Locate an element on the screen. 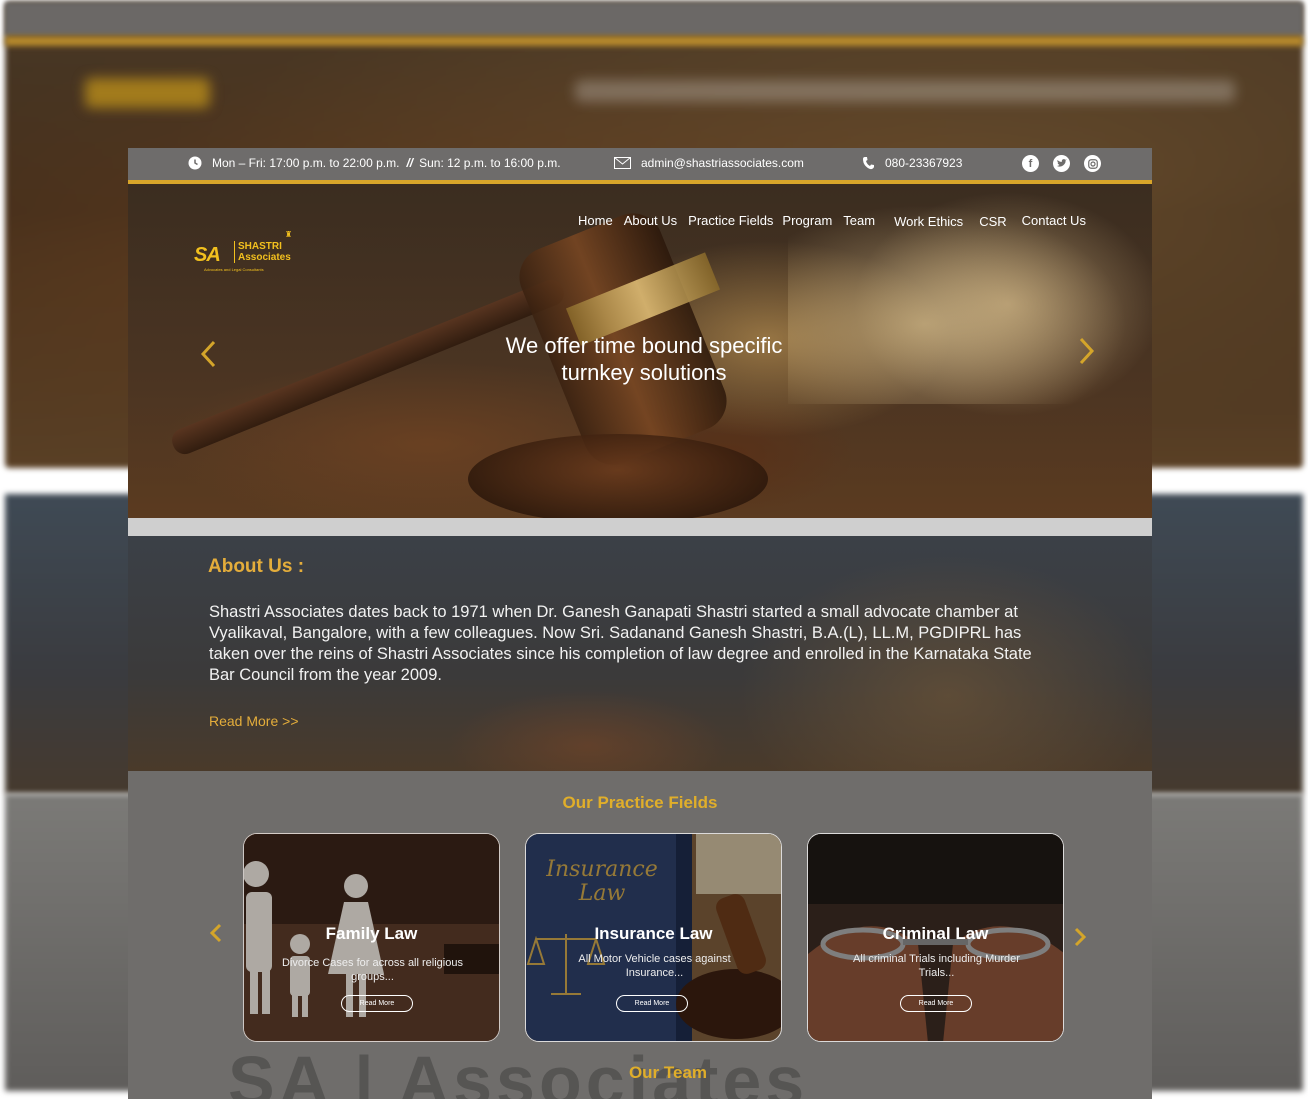 The width and height of the screenshot is (1308, 1099). nav-program: Program is located at coordinates (807, 221).